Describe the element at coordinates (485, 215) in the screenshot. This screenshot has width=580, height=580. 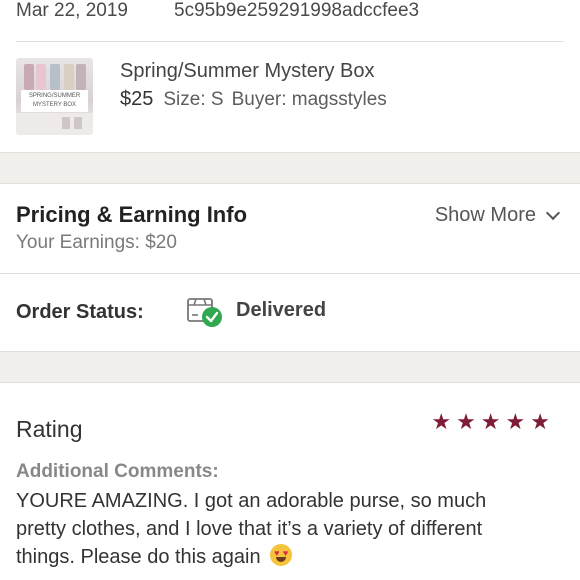
I see `show-more-label: Show More` at that location.